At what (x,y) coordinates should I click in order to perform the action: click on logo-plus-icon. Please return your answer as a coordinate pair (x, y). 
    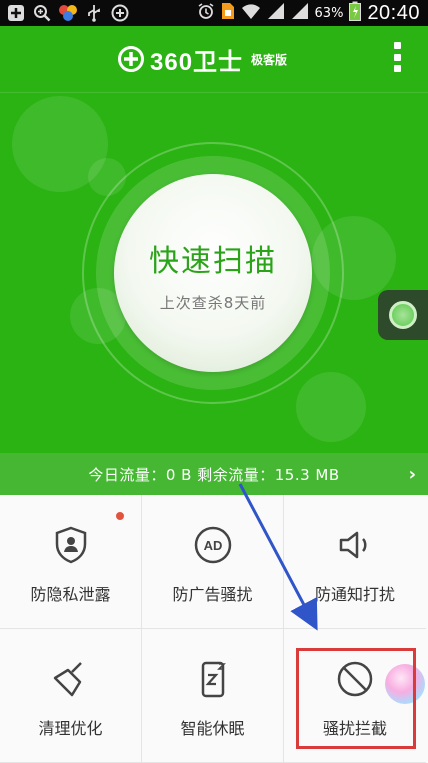
    Looking at the image, I should click on (131, 59).